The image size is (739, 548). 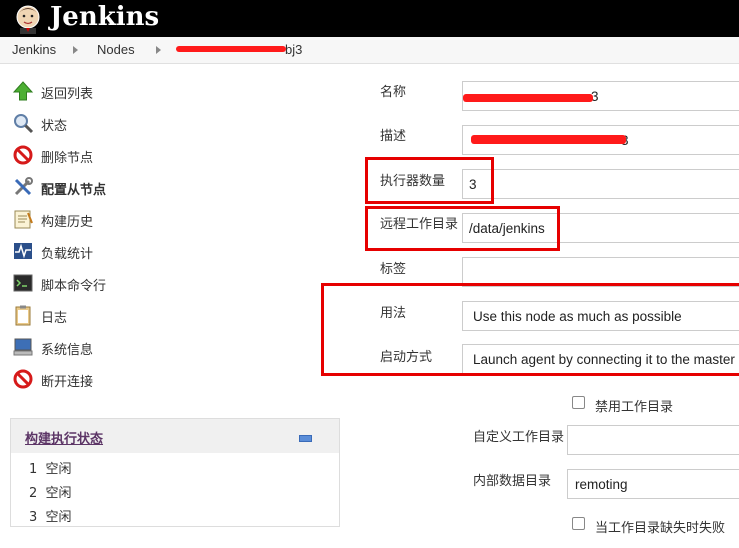 What do you see at coordinates (112, 380) in the screenshot?
I see `sidebar-item-disconnect: 断开连接` at bounding box center [112, 380].